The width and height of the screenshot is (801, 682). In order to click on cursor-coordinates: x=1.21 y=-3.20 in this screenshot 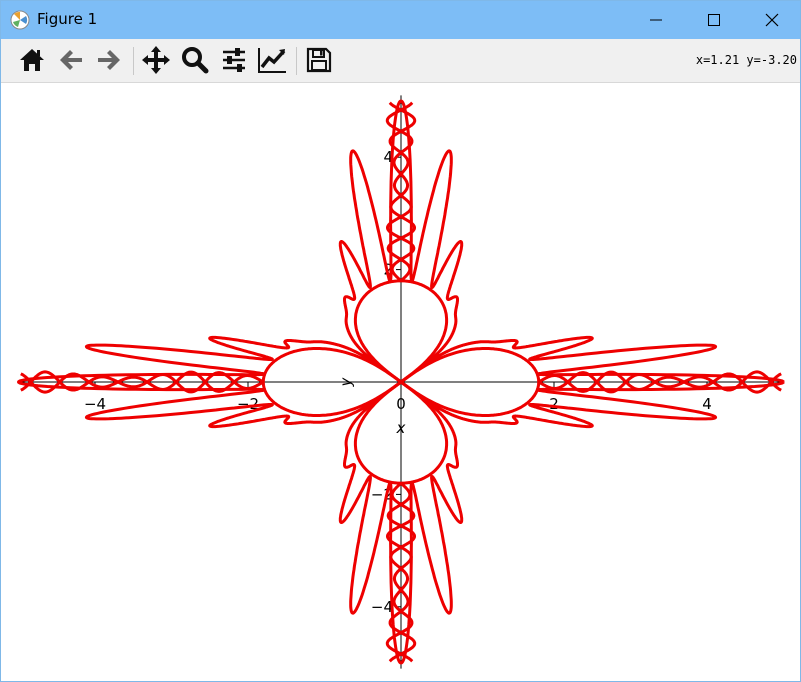, I will do `click(746, 60)`.